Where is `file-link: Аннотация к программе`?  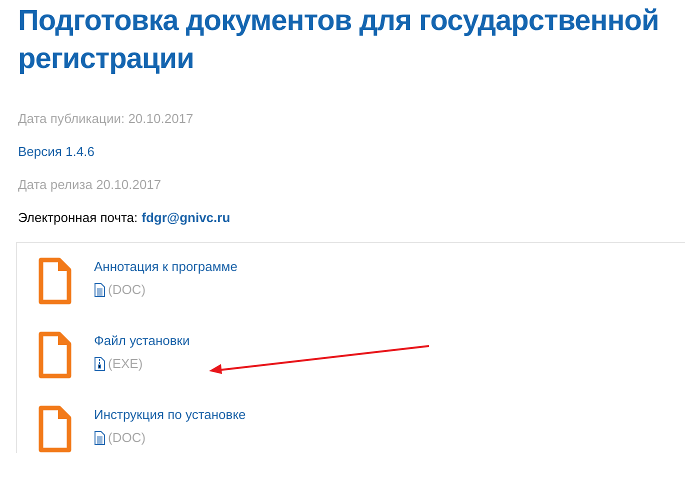 file-link: Аннотация к программе is located at coordinates (166, 266).